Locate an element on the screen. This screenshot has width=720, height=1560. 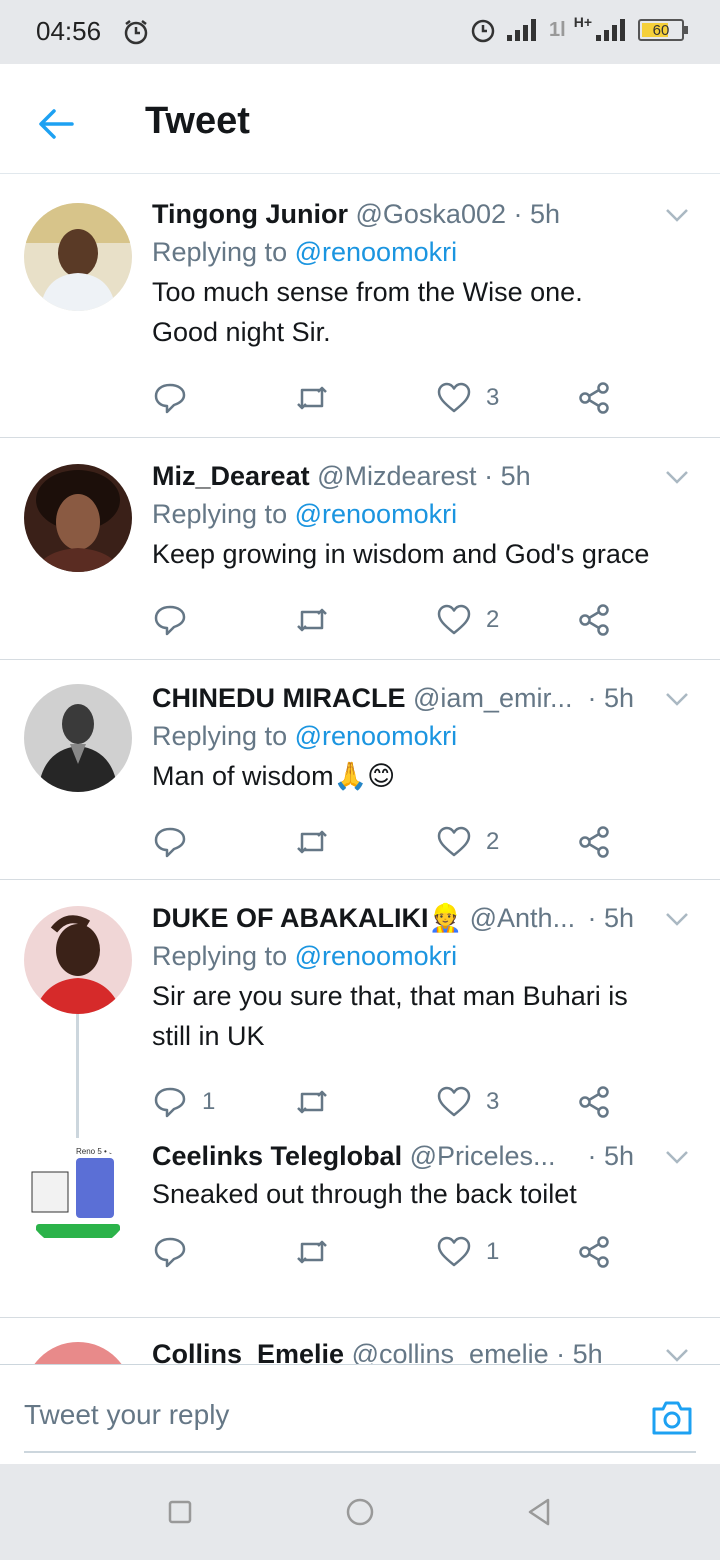
battery-icon: 60 is located at coordinates (663, 30).